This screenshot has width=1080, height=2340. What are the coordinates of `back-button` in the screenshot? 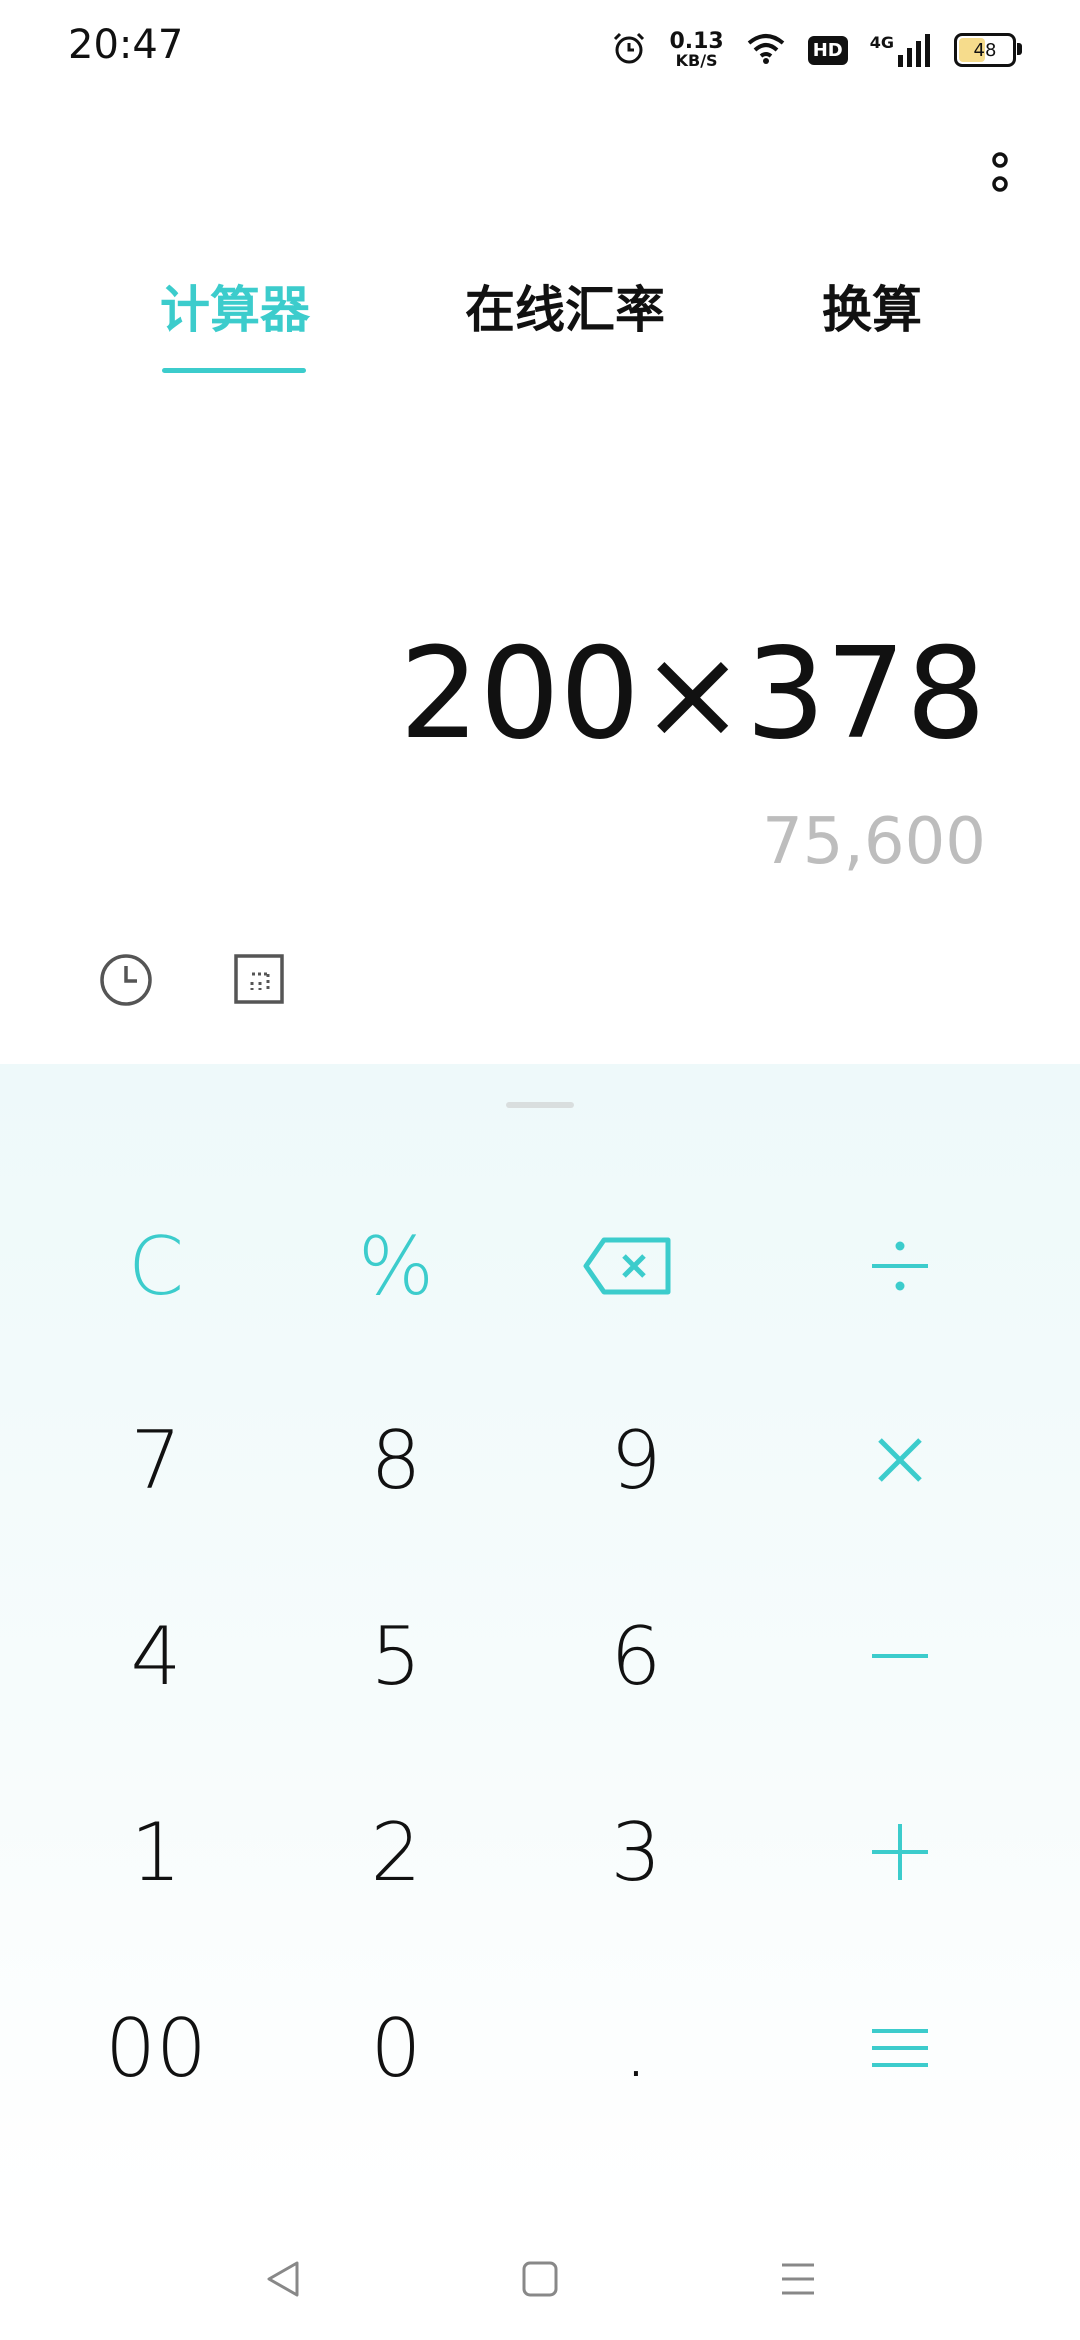 It's located at (283, 2279).